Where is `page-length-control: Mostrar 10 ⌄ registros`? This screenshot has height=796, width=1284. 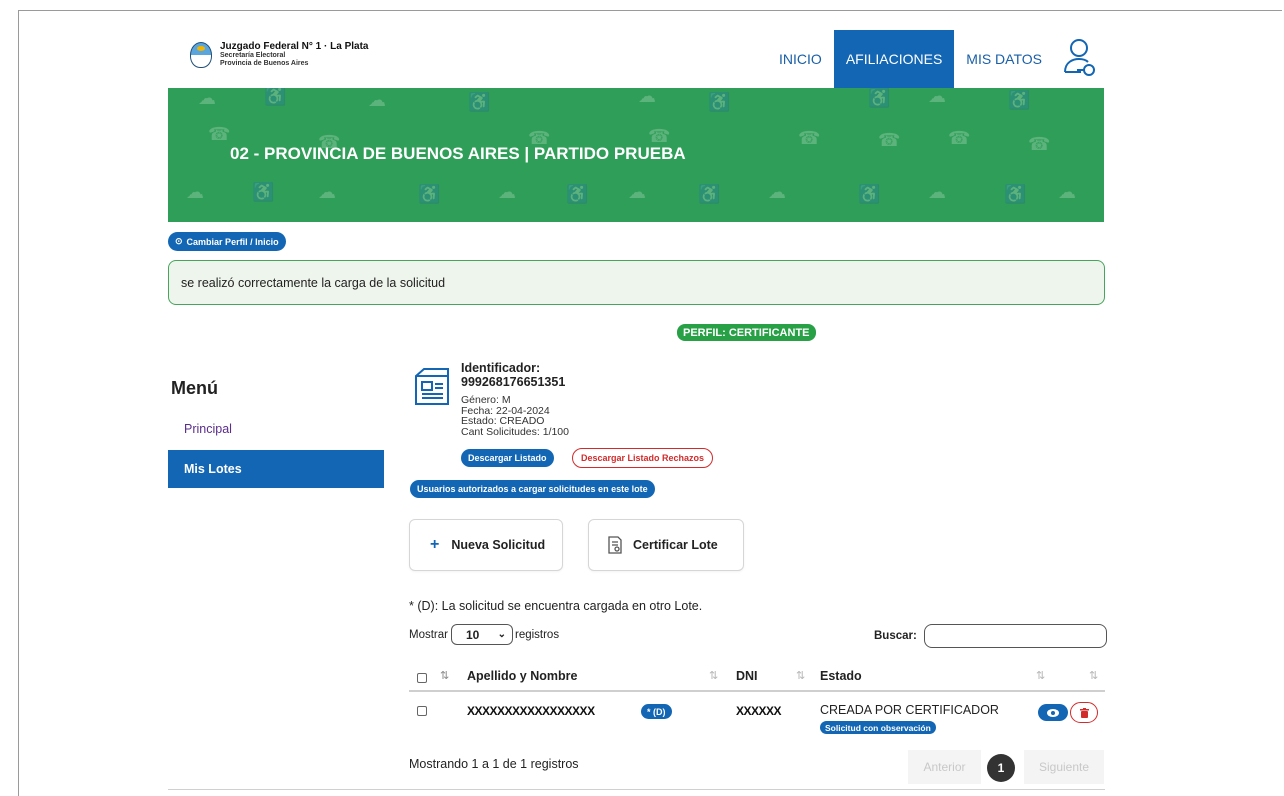
page-length-control: Mostrar 10 ⌄ registros is located at coordinates (484, 634).